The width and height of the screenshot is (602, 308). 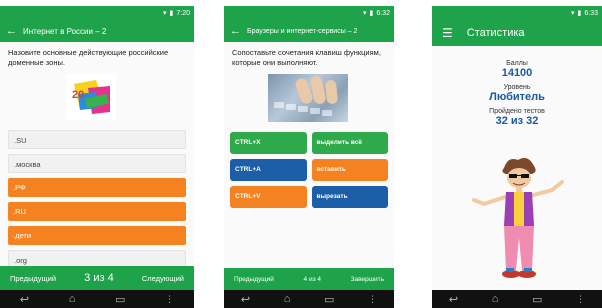 What do you see at coordinates (517, 73) in the screenshot?
I see `score-value: 14100` at bounding box center [517, 73].